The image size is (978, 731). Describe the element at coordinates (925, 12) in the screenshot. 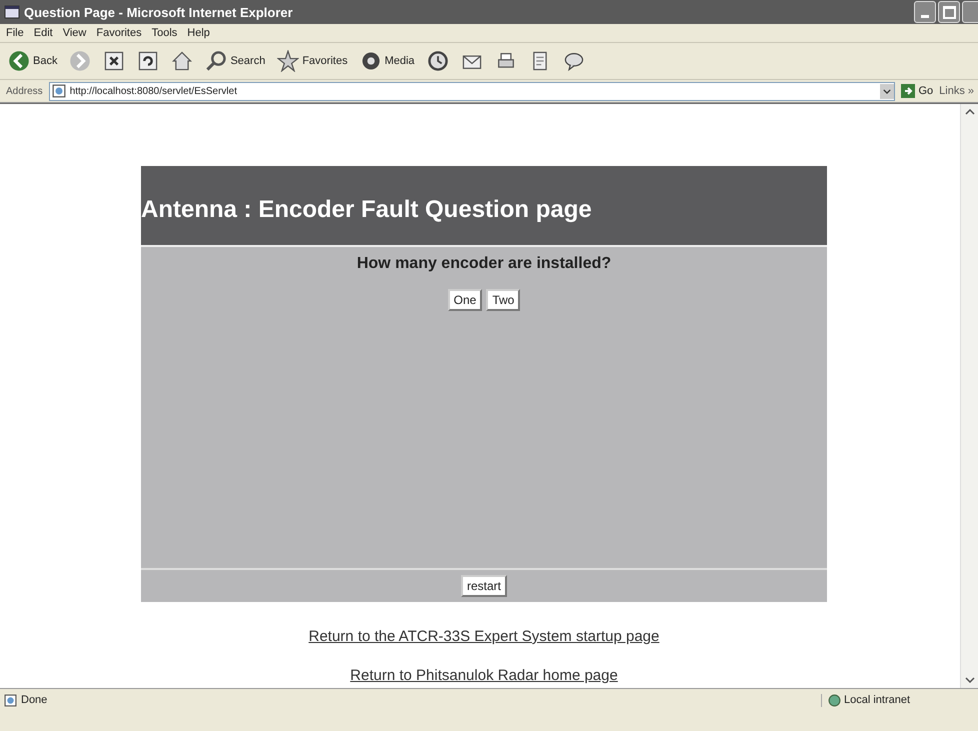

I see `minimize-button` at that location.